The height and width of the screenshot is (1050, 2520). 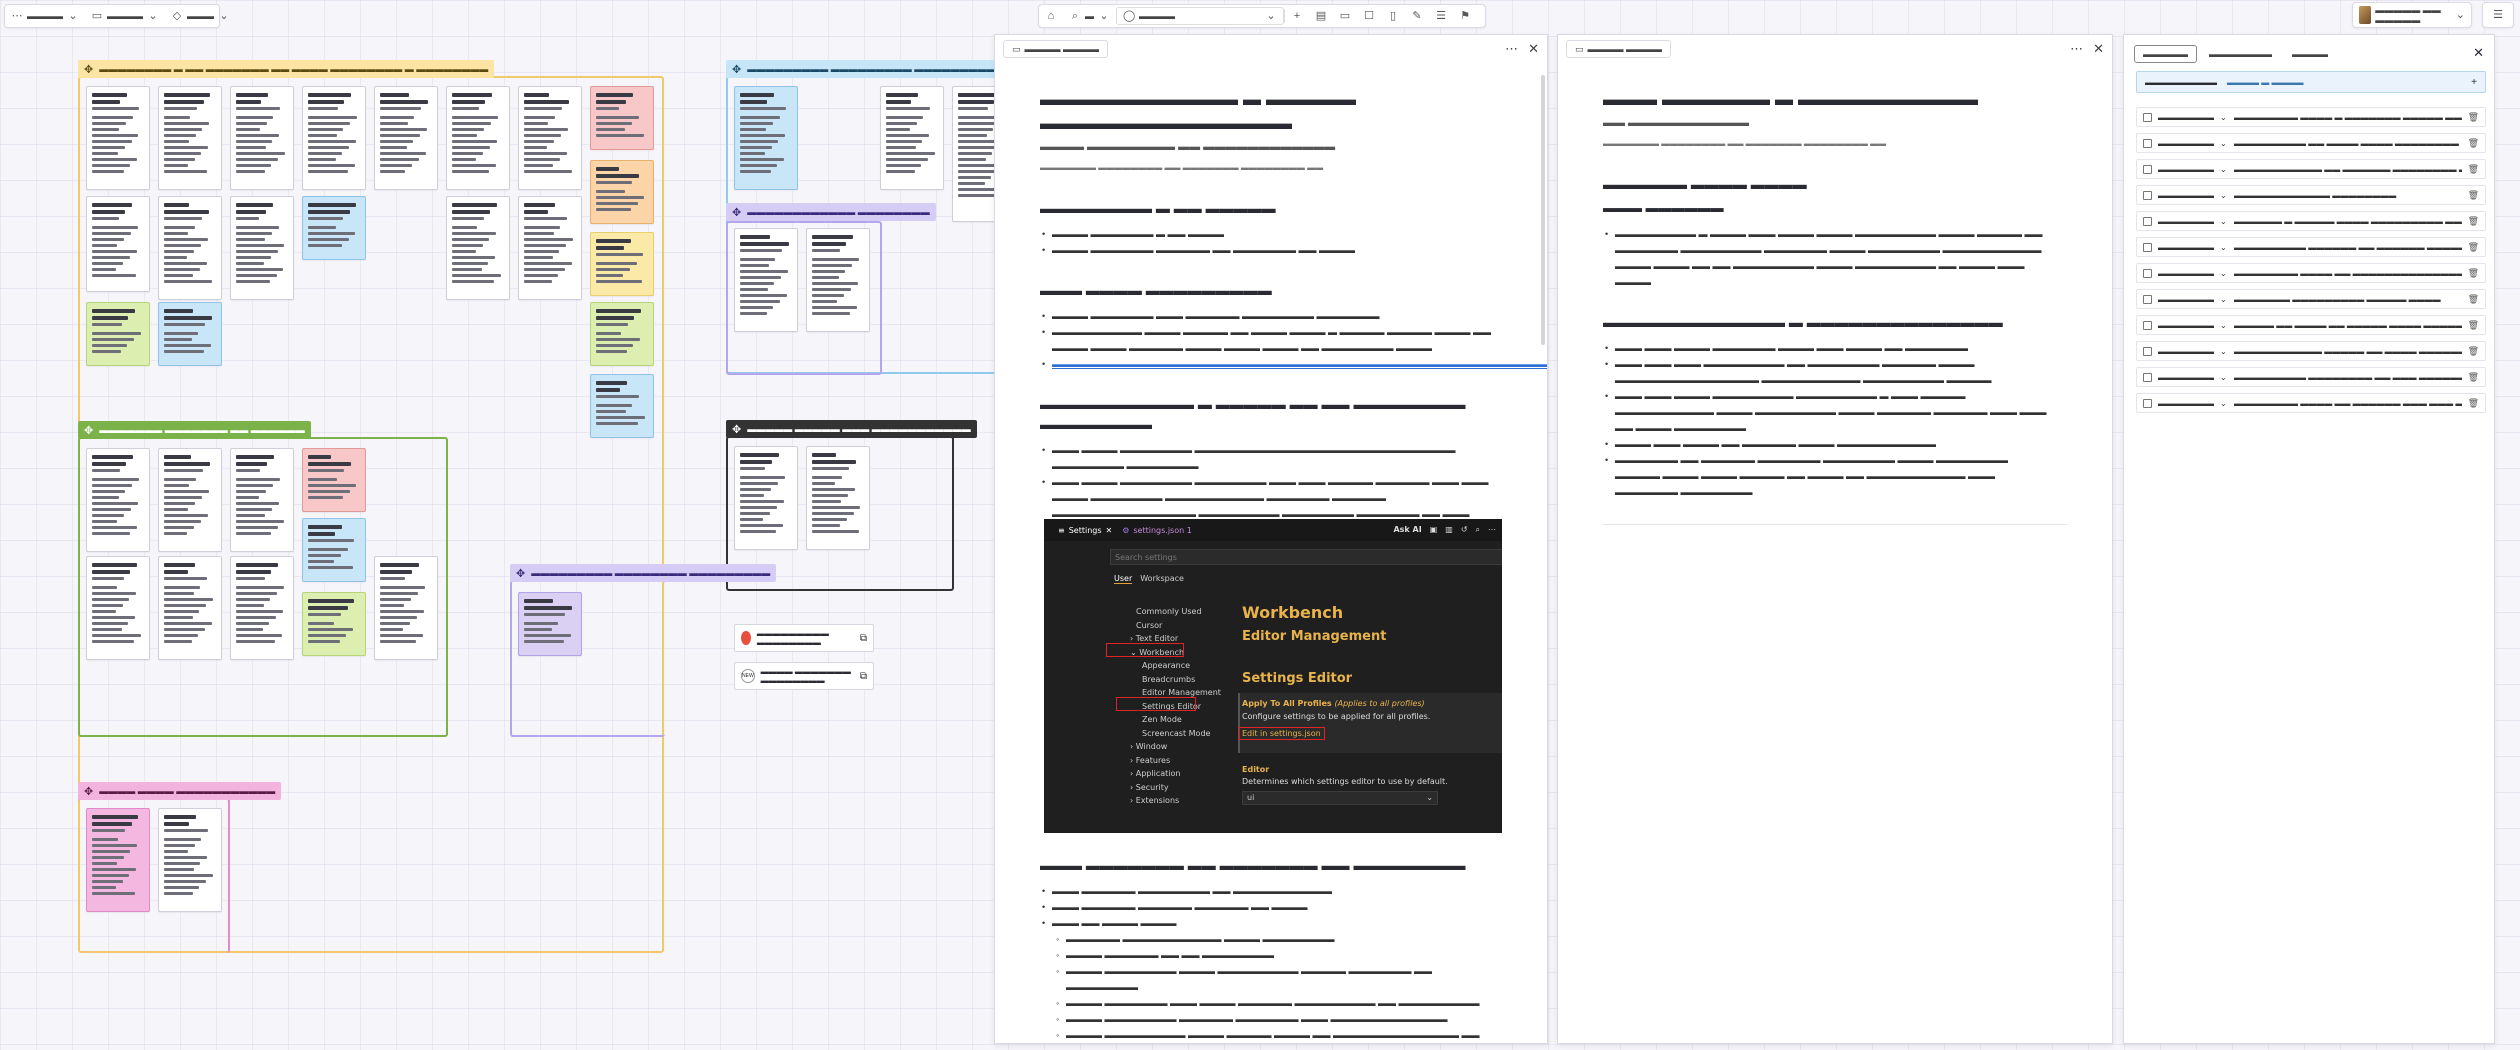 I want to click on flag-tool: ⚑, so click(x=1465, y=16).